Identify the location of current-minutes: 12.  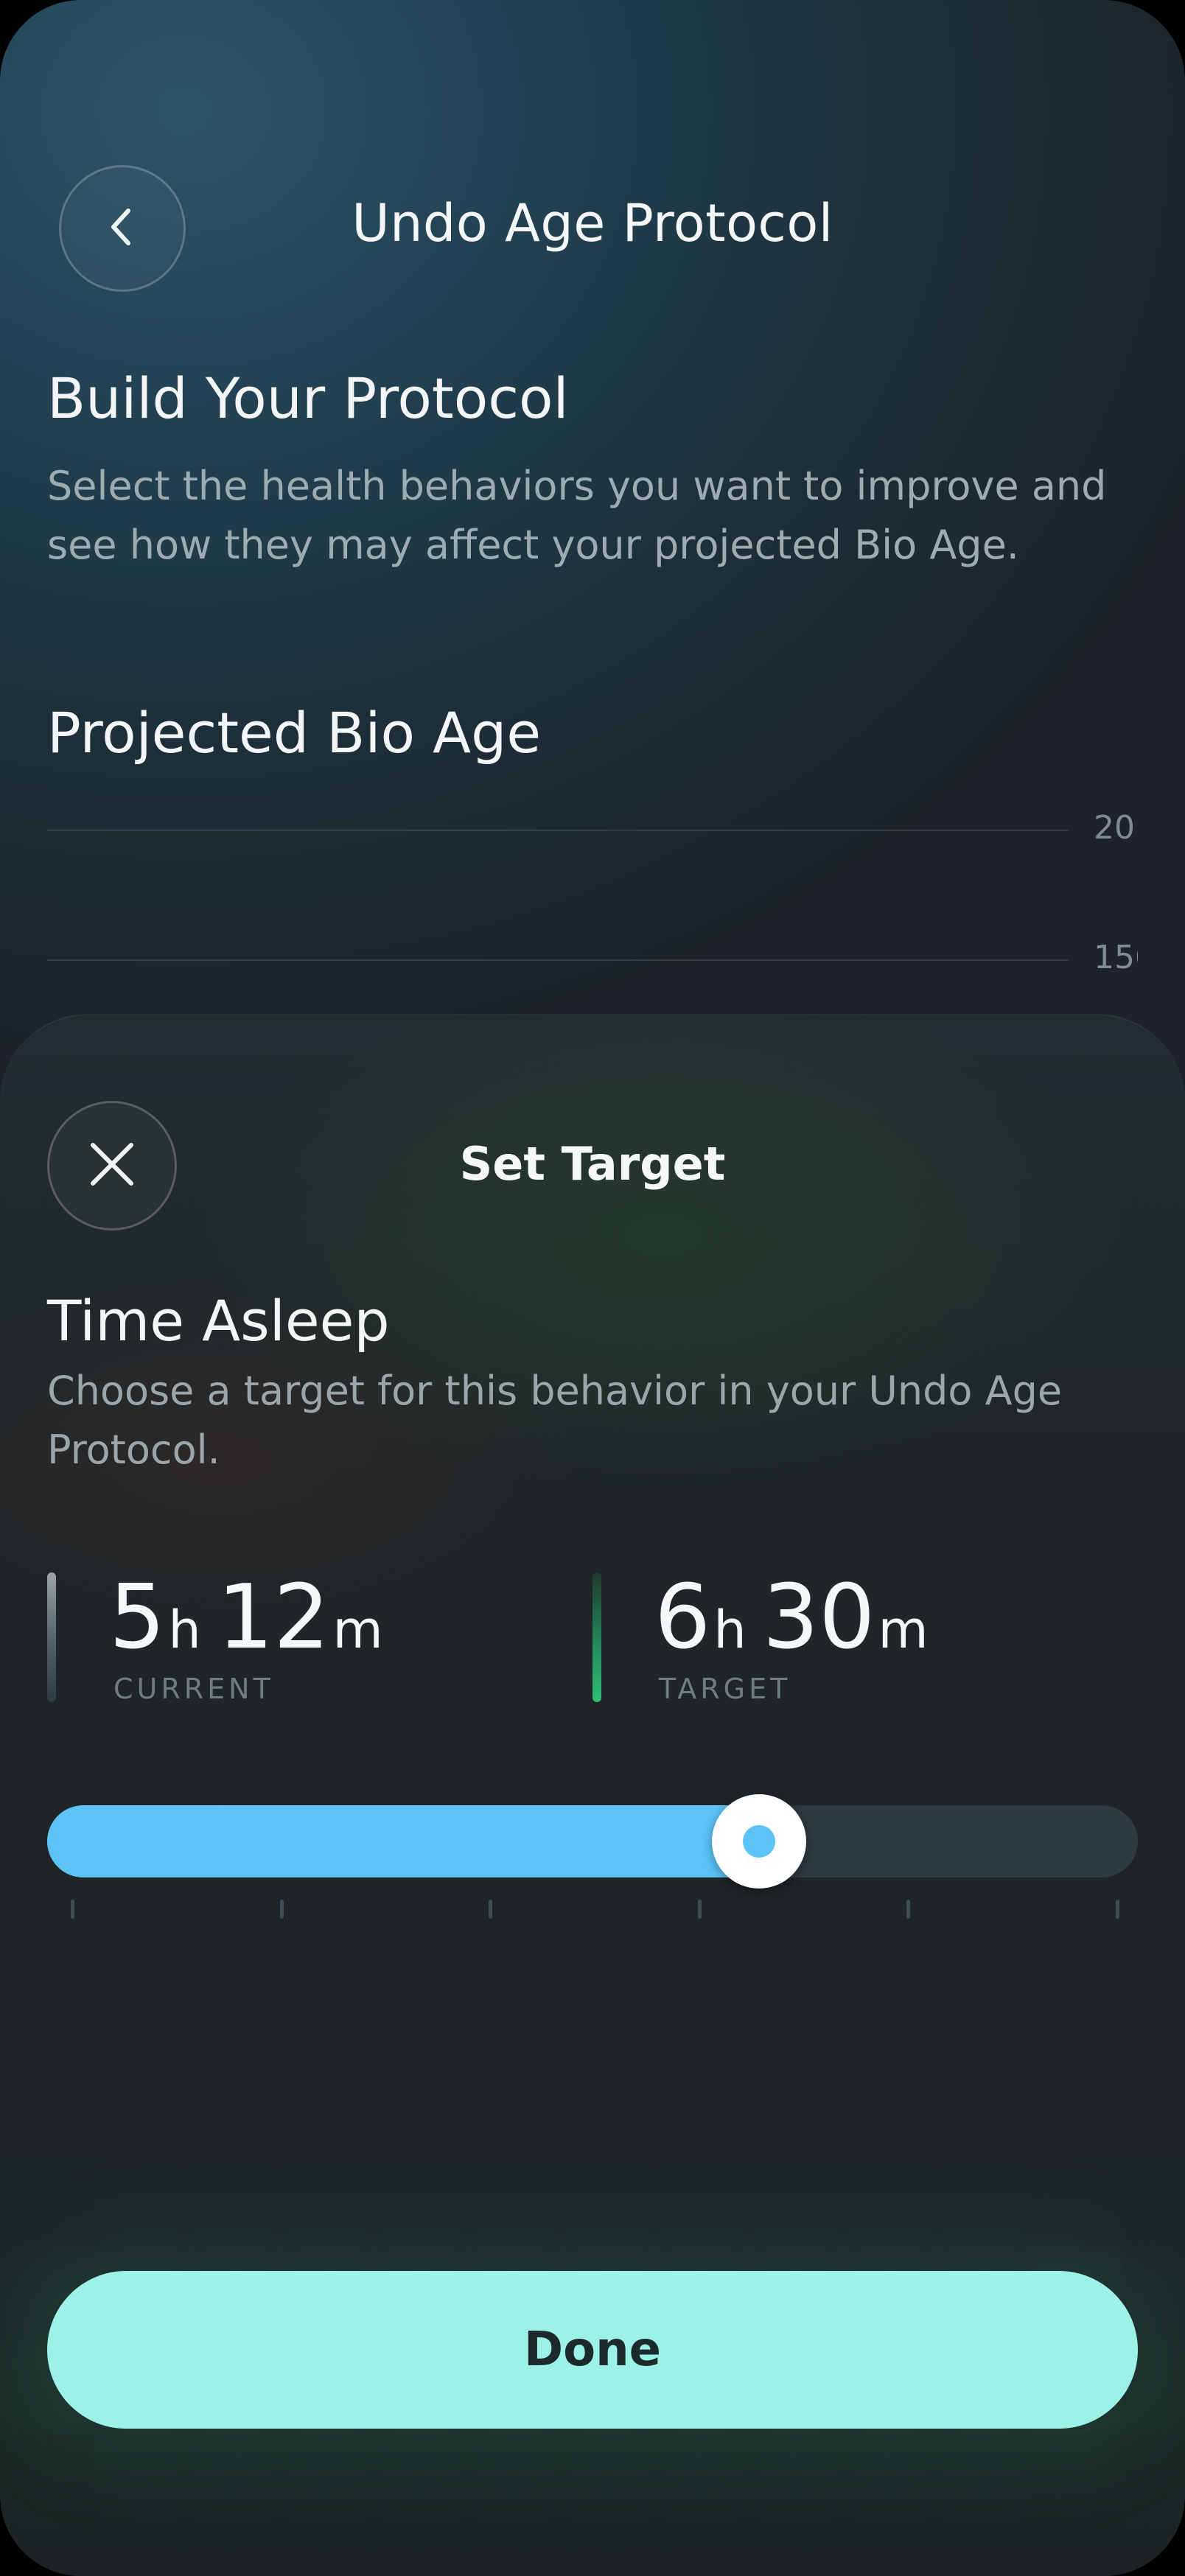
(273, 1618).